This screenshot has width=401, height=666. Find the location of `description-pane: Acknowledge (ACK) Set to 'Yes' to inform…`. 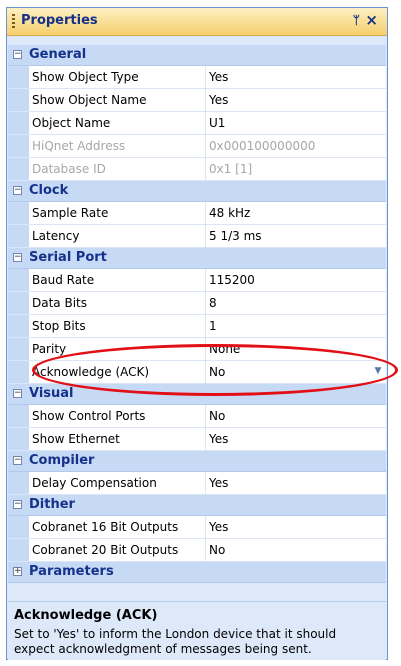

description-pane: Acknowledge (ACK) Set to 'Yes' to inform… is located at coordinates (197, 630).